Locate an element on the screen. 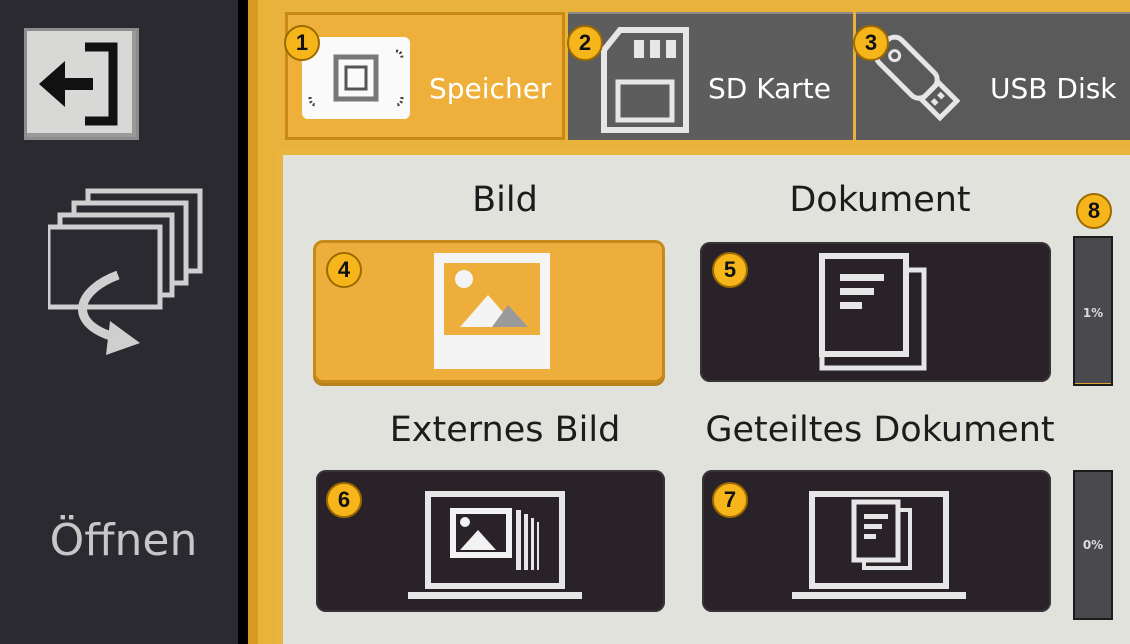 This screenshot has width=1130, height=644. sd-card-icon is located at coordinates (645, 80).